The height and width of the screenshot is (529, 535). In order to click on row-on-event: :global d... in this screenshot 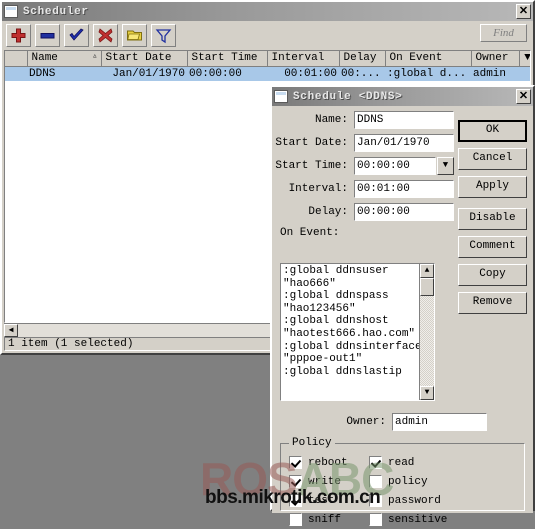, I will do `click(428, 73)`.